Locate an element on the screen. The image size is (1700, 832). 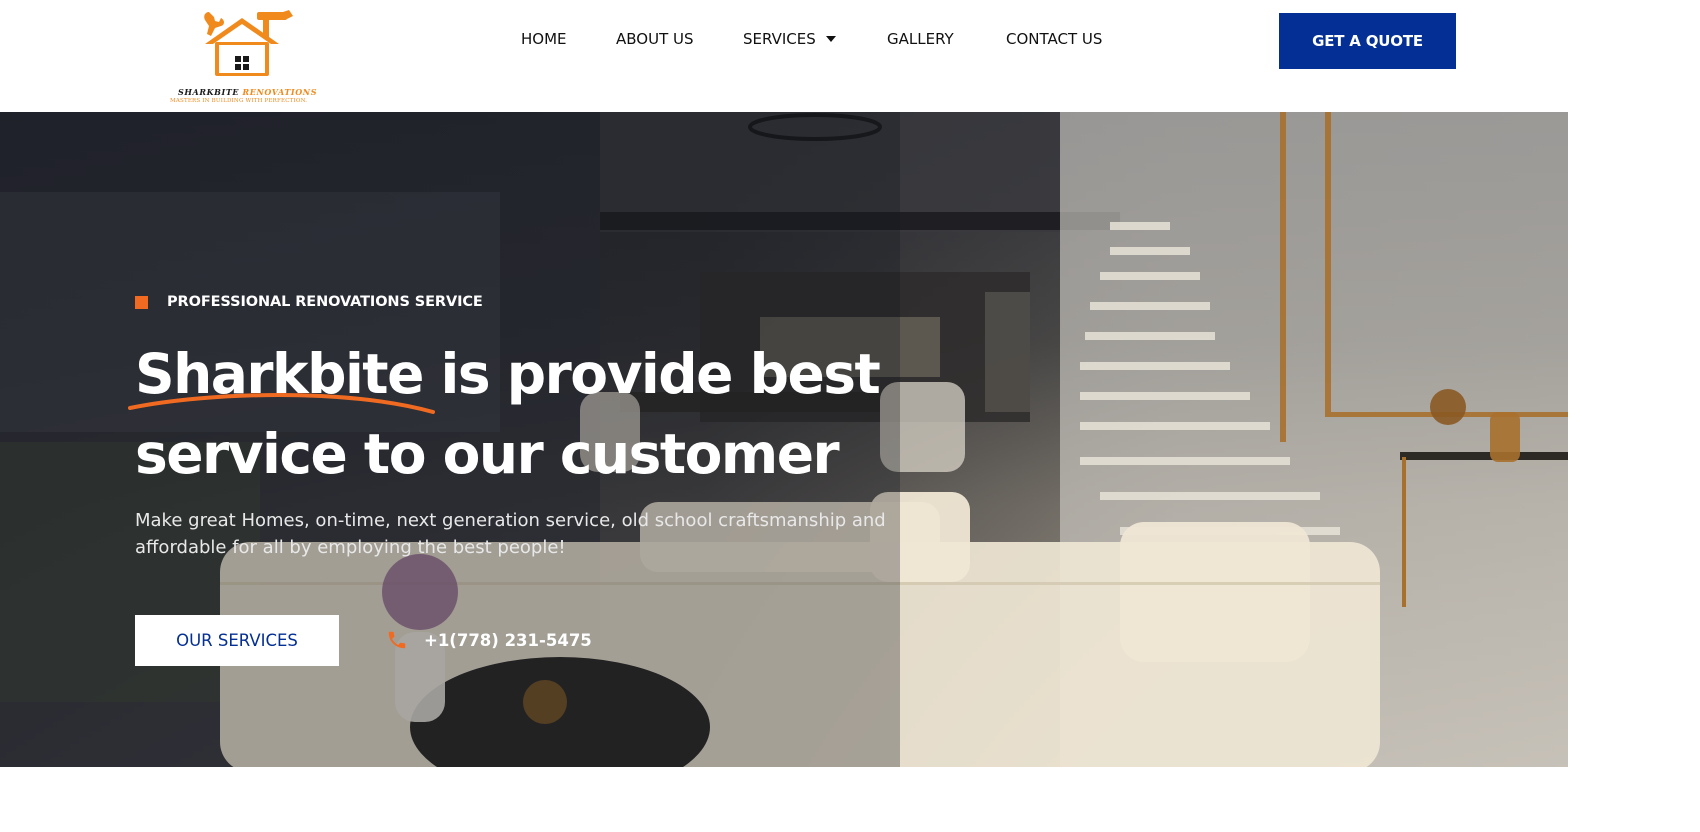
nav-gallery-label: GALLERY is located at coordinates (920, 39).